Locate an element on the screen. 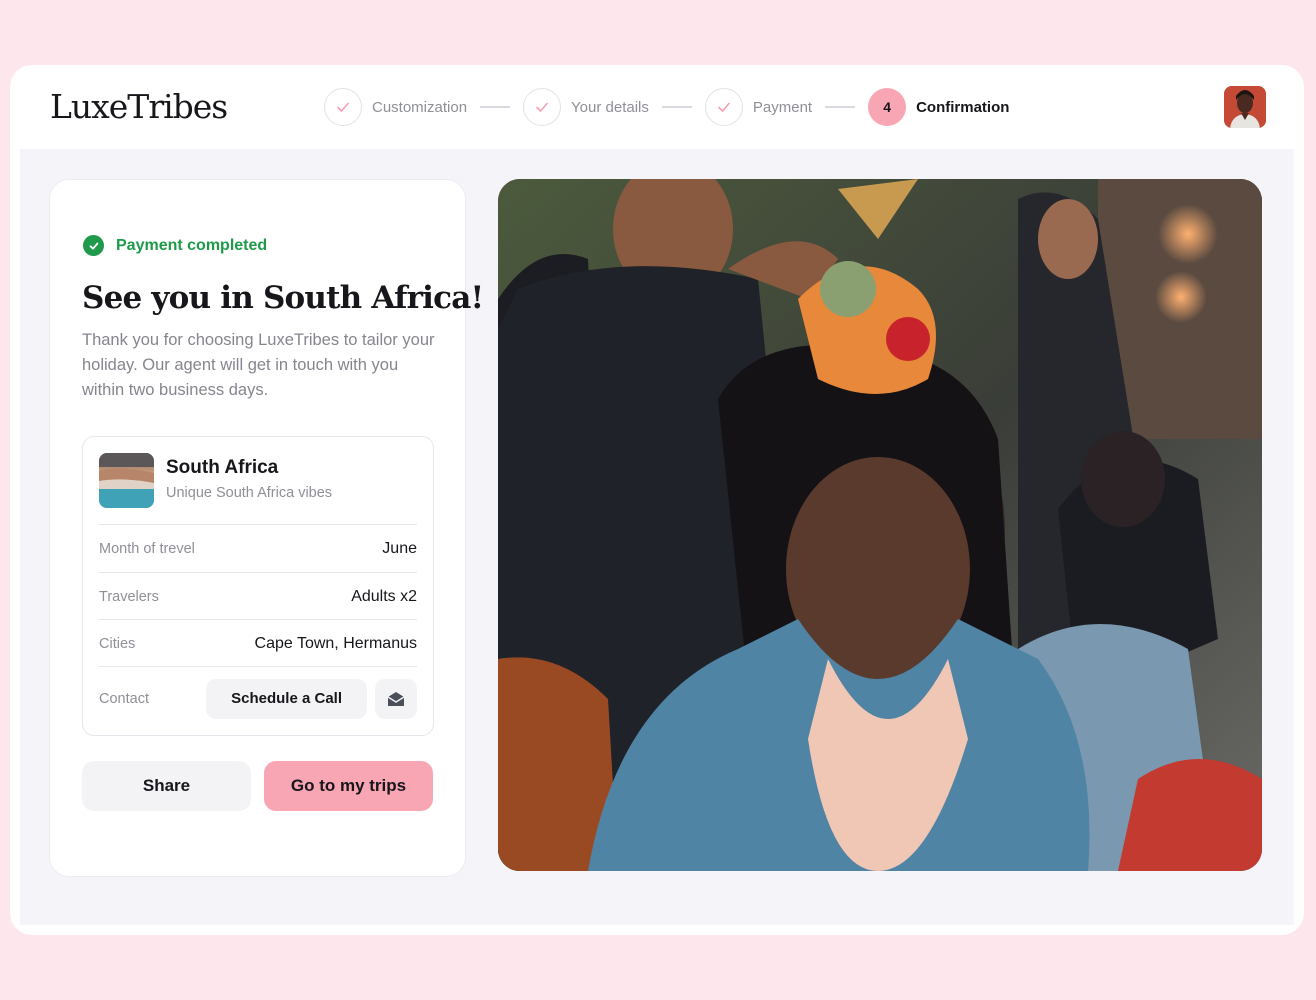 The width and height of the screenshot is (1316, 1000). payment-status: Payment completed is located at coordinates (175, 245).